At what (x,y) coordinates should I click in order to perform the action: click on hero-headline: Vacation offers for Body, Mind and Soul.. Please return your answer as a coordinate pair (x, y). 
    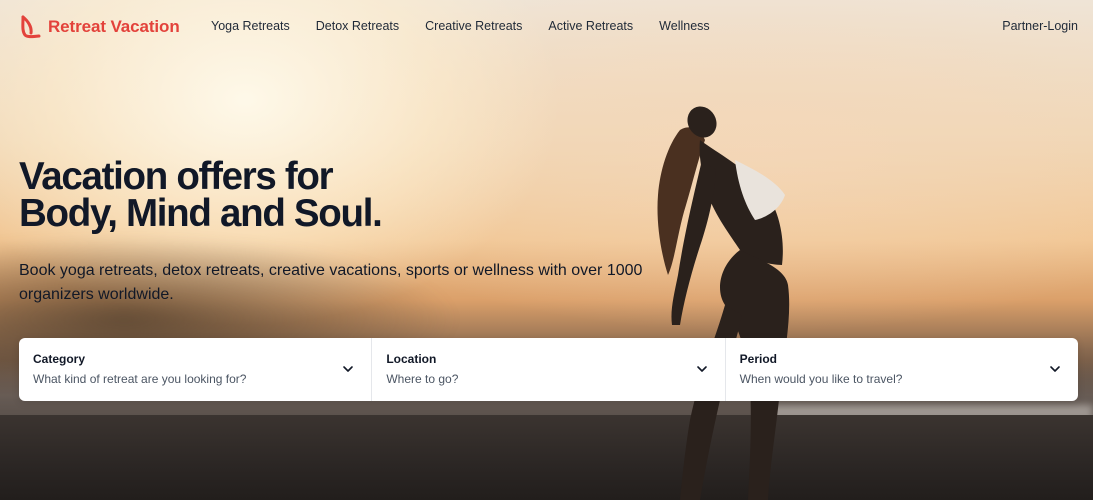
    Looking at the image, I should click on (201, 195).